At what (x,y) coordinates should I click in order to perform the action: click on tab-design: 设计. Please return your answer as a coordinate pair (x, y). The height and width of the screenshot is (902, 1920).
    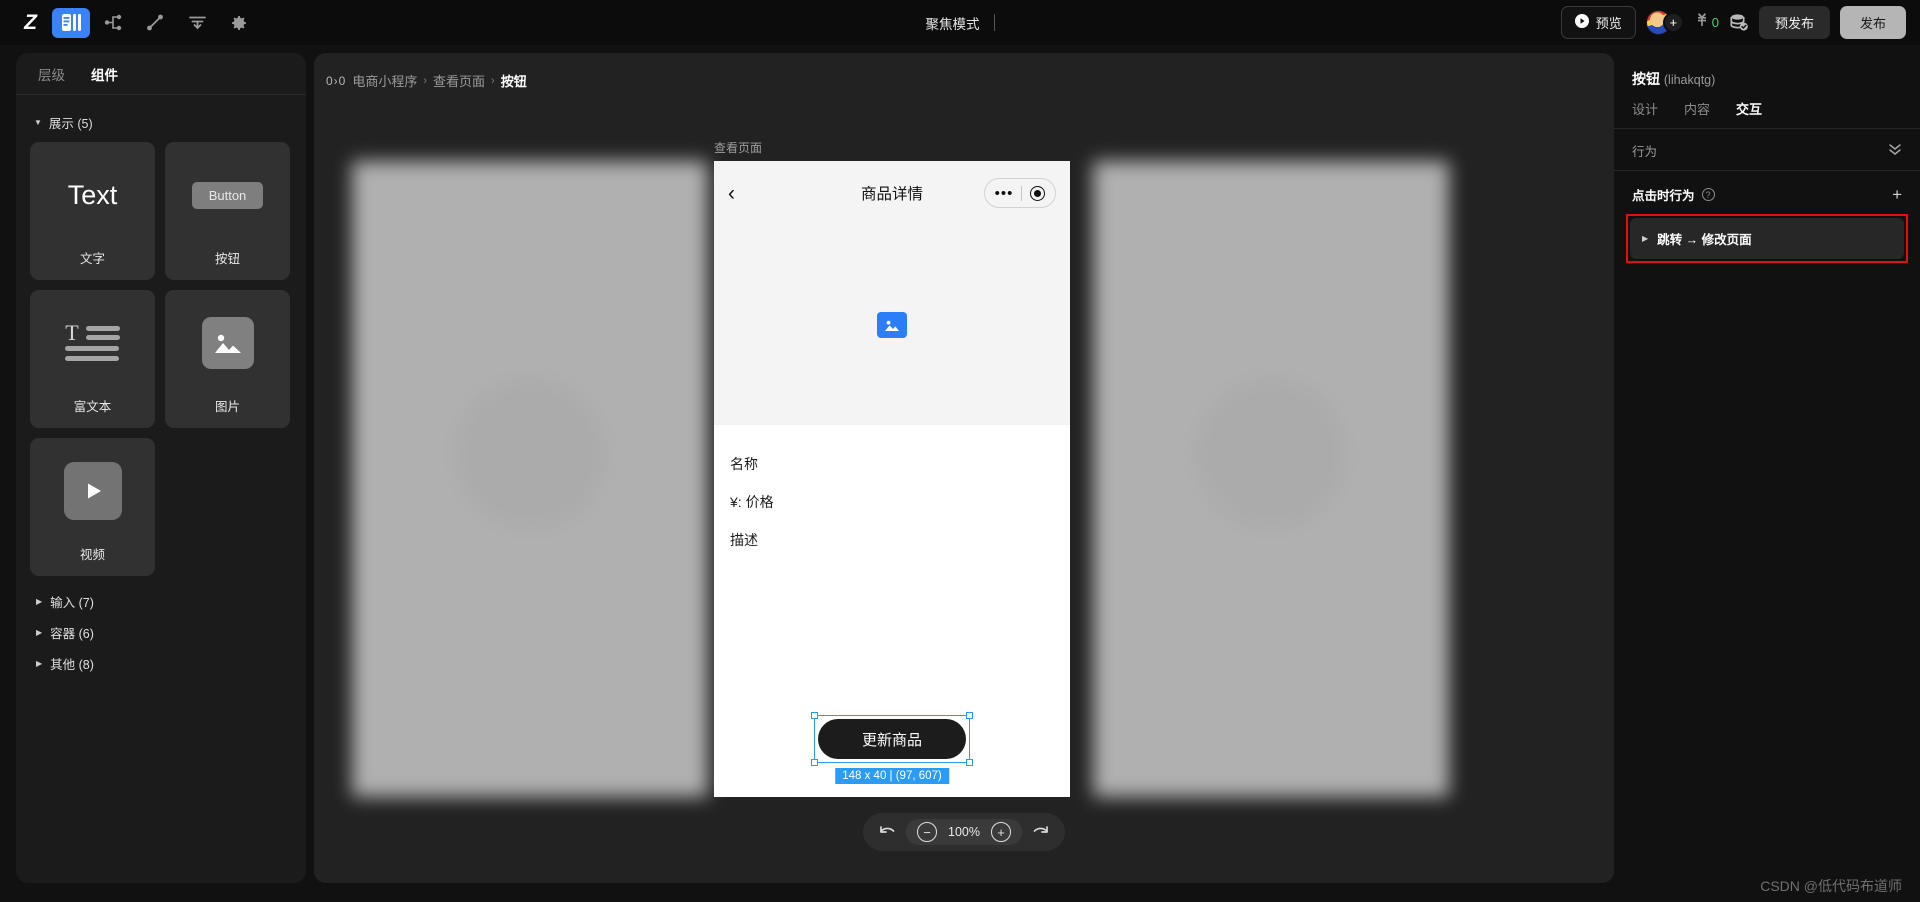
    Looking at the image, I should click on (1645, 108).